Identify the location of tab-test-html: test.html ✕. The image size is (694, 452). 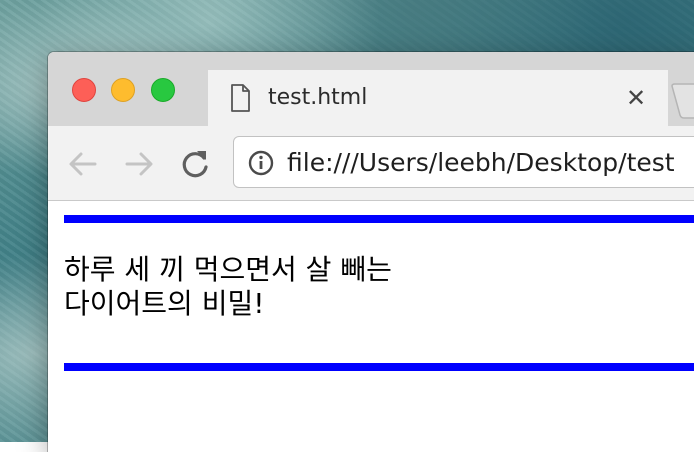
(438, 98).